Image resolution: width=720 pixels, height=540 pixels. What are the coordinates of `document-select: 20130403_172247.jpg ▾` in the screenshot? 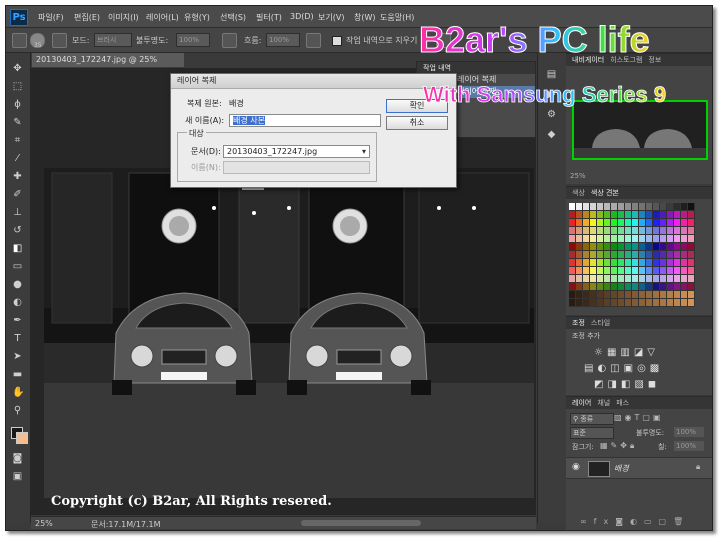 It's located at (296, 151).